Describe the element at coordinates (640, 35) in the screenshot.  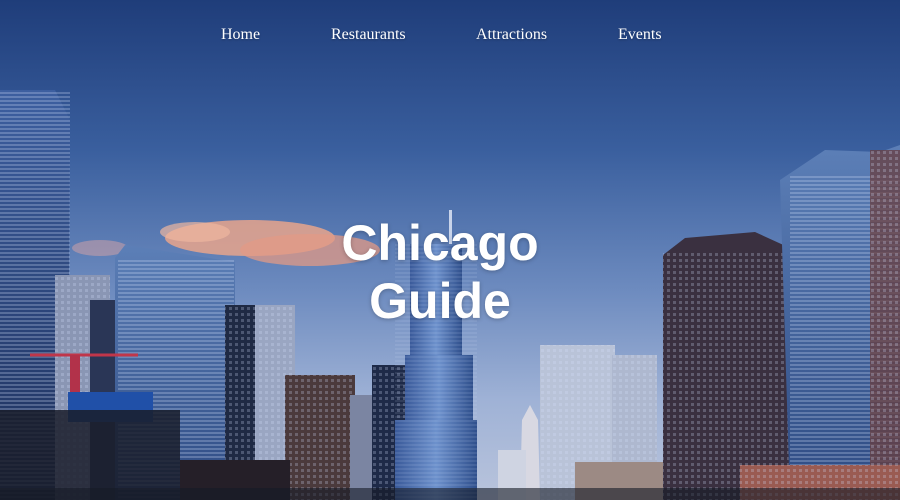
I see `nav-events-link: Events` at that location.